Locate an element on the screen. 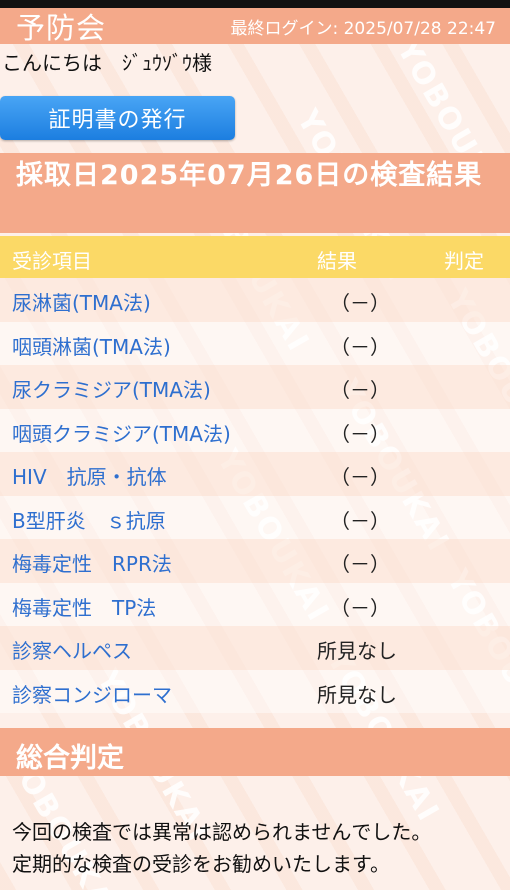 This screenshot has width=510, height=890. site-title: 予防会 is located at coordinates (61, 26).